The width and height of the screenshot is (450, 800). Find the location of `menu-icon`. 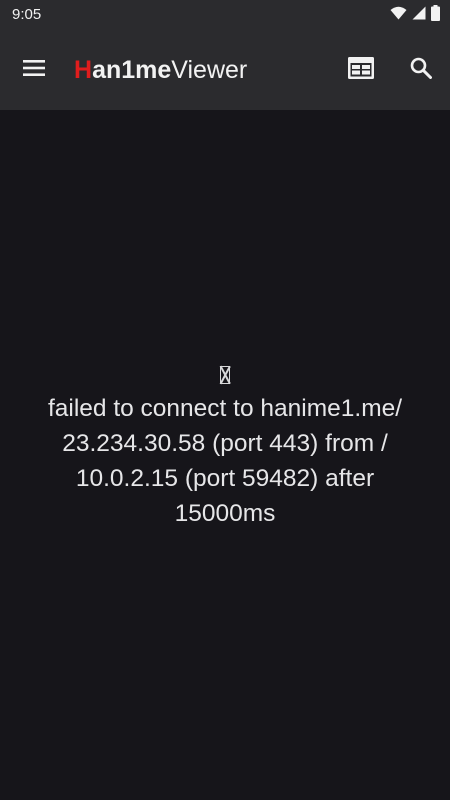

menu-icon is located at coordinates (34, 70).